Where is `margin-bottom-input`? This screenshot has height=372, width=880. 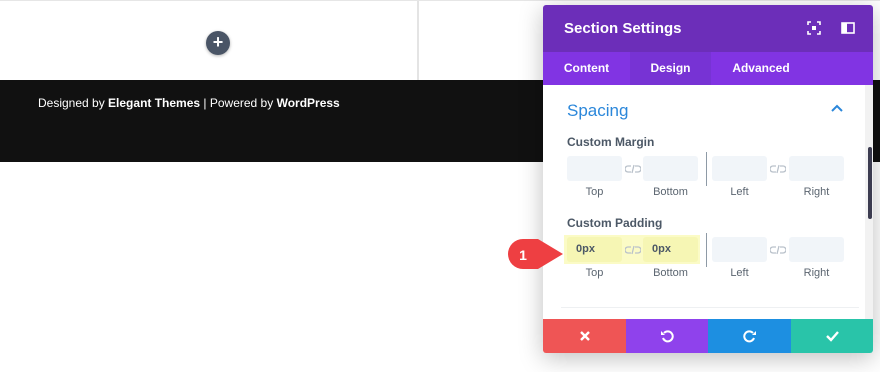
margin-bottom-input is located at coordinates (670, 168).